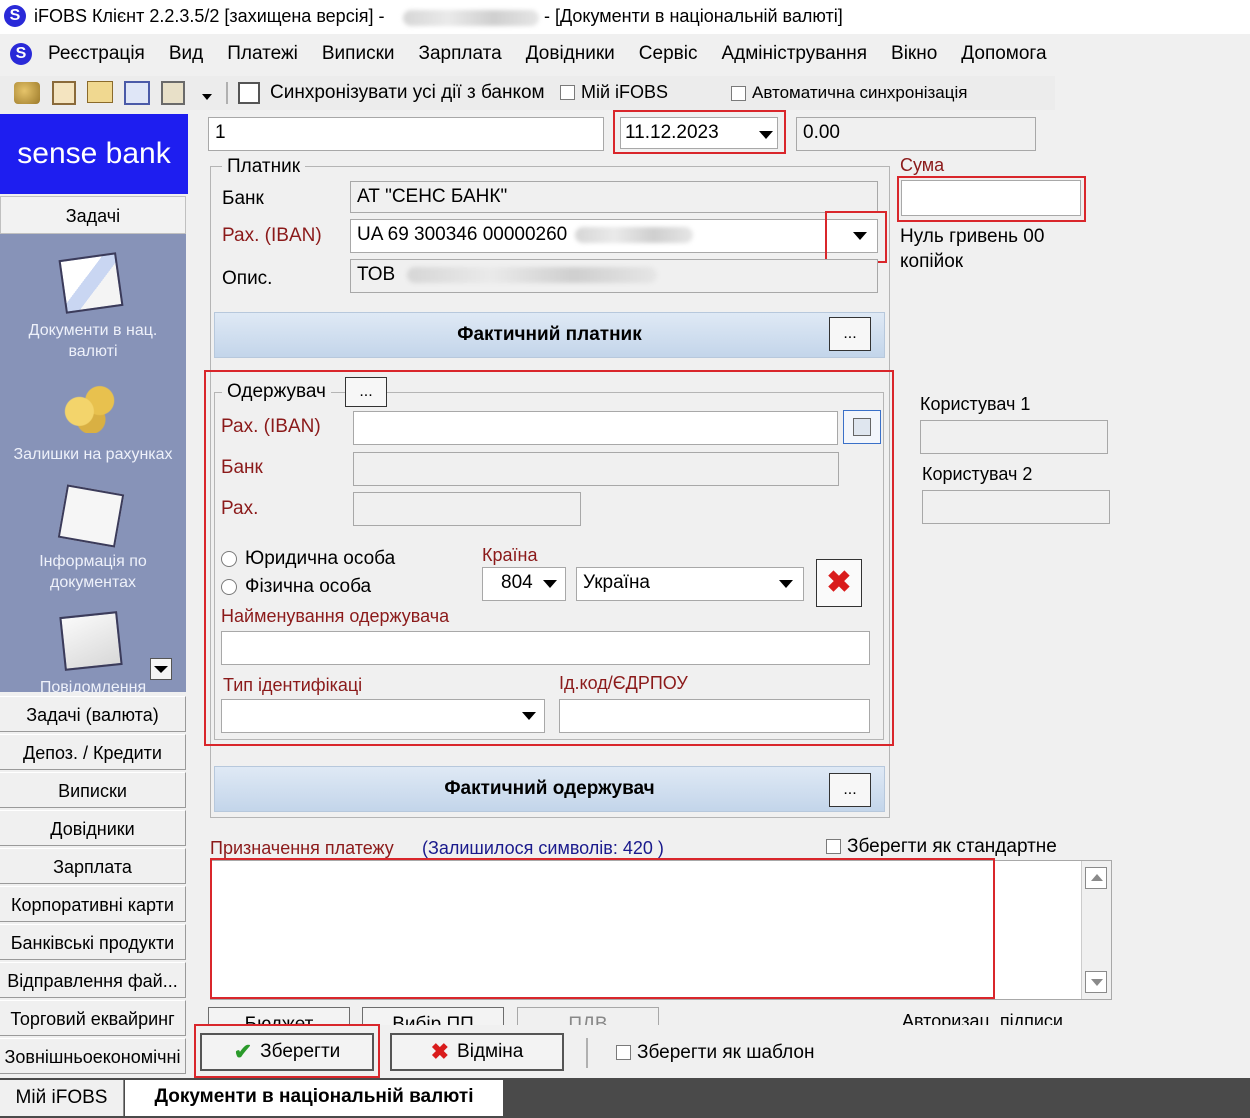 The height and width of the screenshot is (1118, 1250). I want to click on sum-in-words: Нуль гривень 00 копійок, so click(972, 249).